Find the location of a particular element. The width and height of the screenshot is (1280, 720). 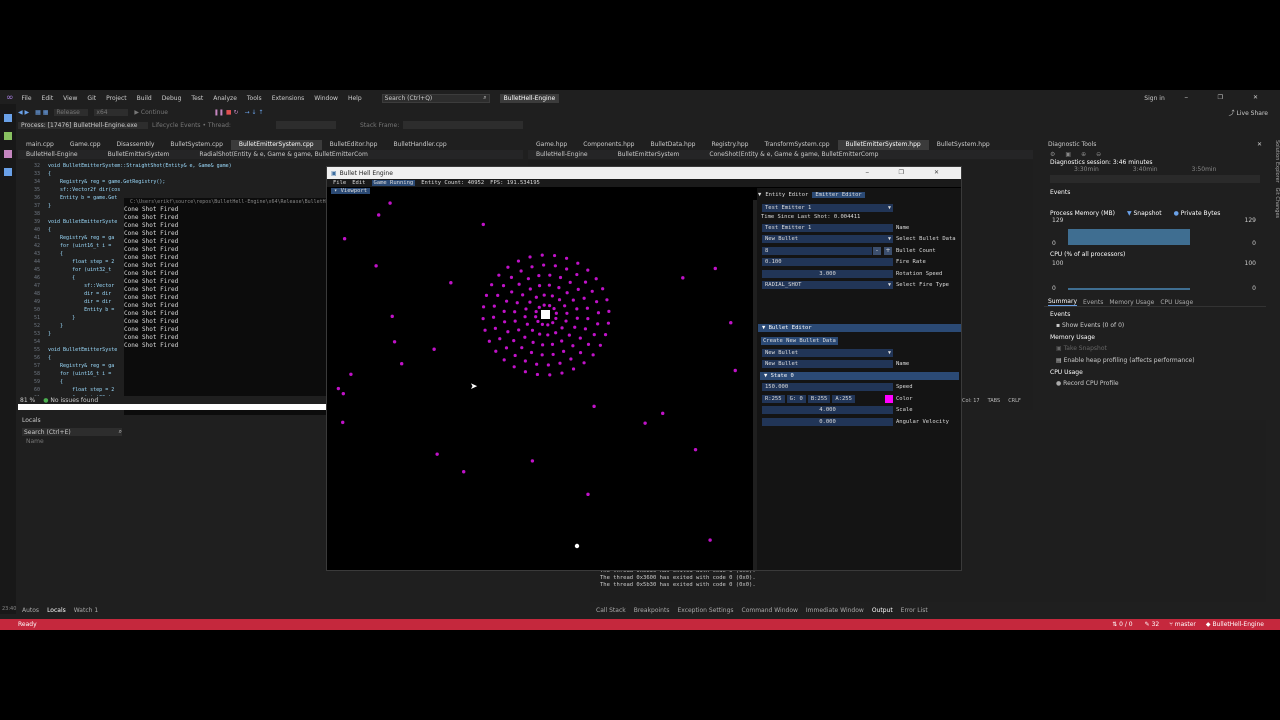

step-icons: → ↓ ↑ is located at coordinates (253, 112).